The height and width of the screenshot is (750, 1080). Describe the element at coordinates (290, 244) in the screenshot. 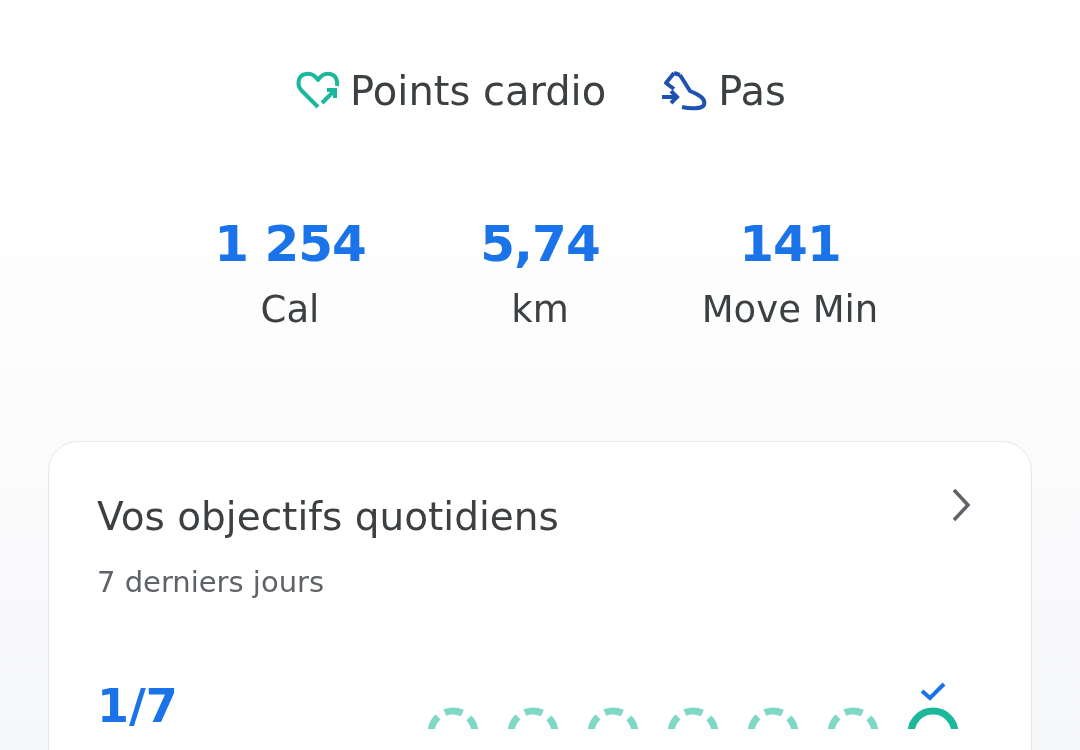

I see `stat-value: 1 254` at that location.